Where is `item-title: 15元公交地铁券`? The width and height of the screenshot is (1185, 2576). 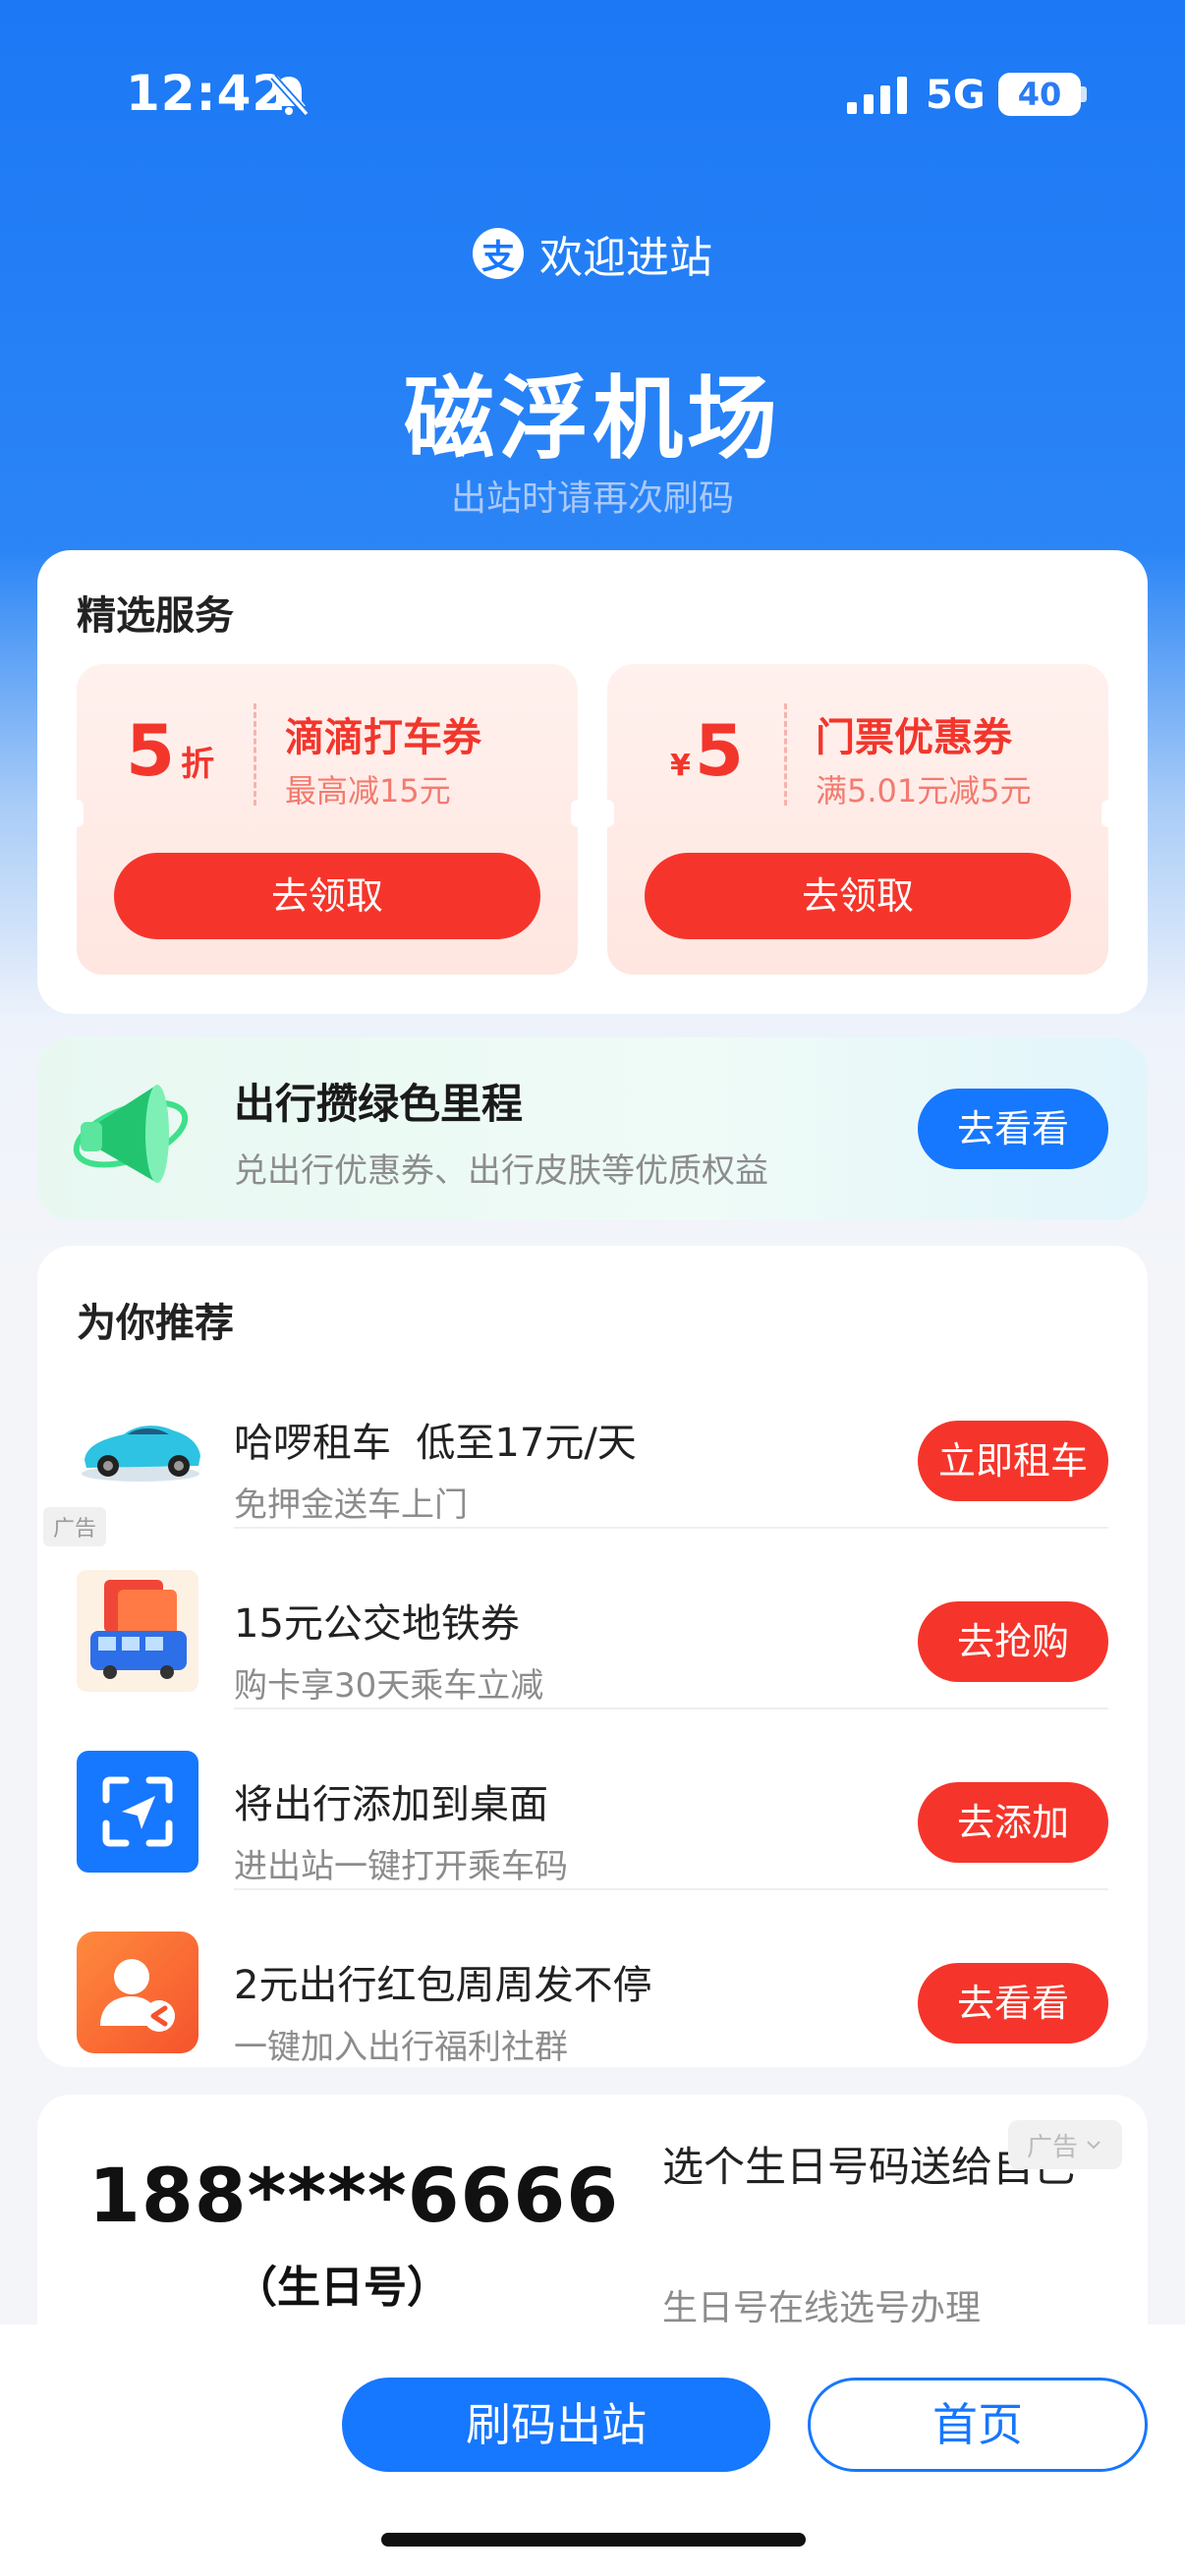
item-title: 15元公交地铁券 is located at coordinates (377, 1624).